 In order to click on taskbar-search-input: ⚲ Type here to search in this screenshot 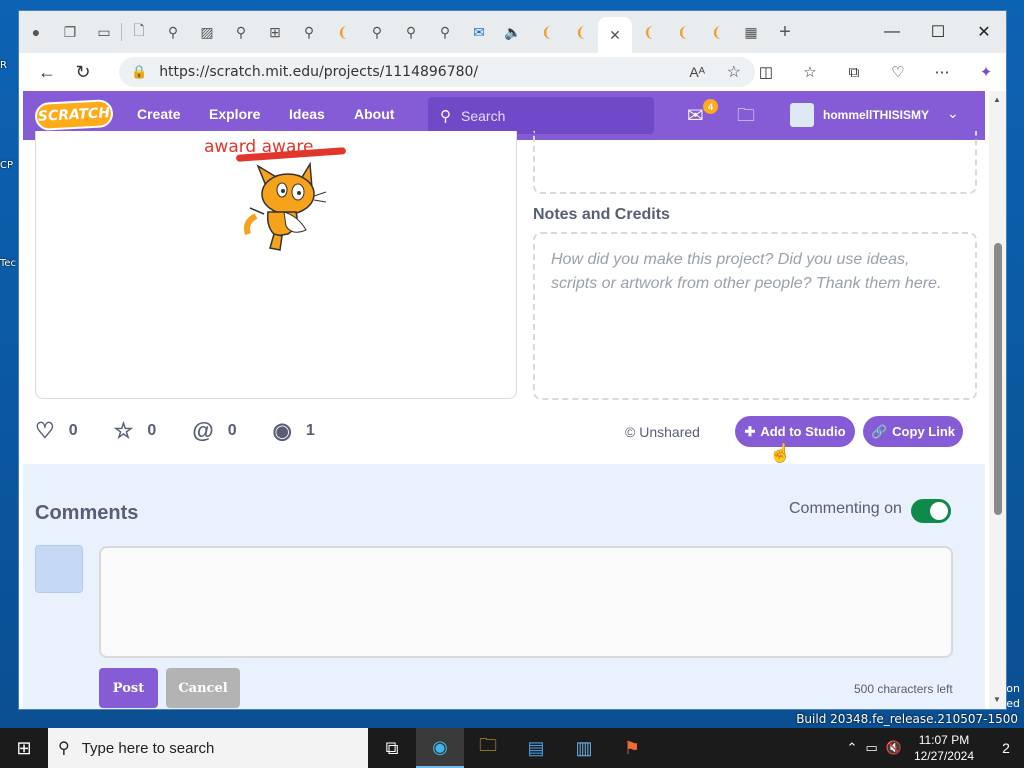, I will do `click(208, 748)`.